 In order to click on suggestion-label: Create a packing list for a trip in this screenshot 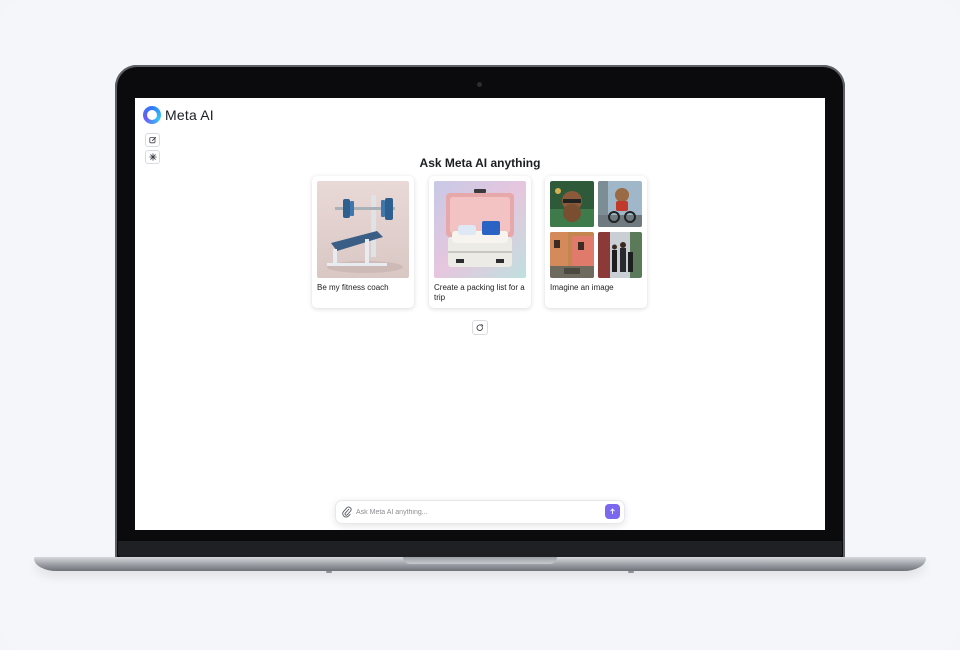, I will do `click(479, 292)`.